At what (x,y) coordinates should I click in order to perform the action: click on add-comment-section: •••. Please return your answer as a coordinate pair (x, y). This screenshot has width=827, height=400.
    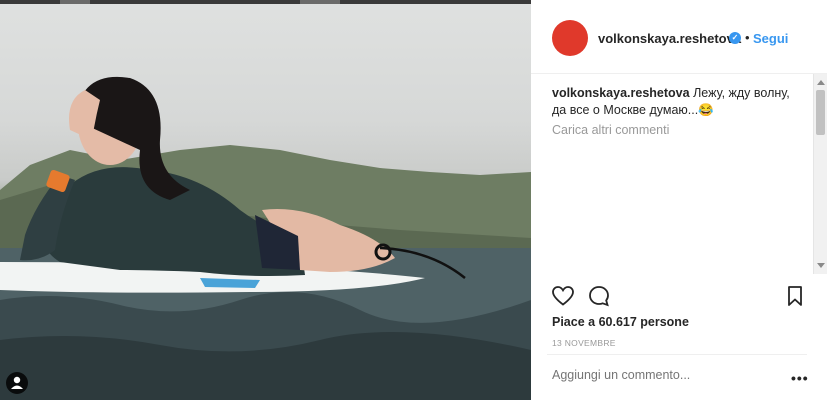
    Looking at the image, I should click on (678, 377).